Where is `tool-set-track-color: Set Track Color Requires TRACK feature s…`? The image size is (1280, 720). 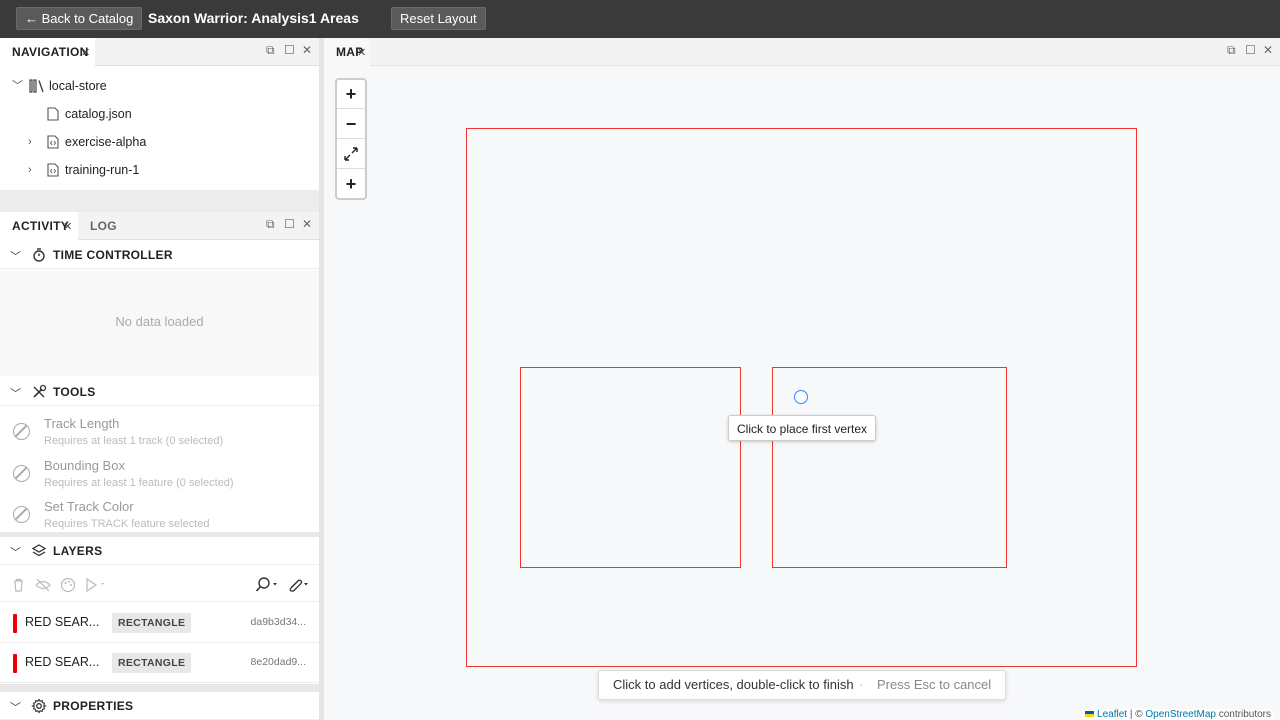 tool-set-track-color: Set Track Color Requires TRACK feature s… is located at coordinates (159, 513).